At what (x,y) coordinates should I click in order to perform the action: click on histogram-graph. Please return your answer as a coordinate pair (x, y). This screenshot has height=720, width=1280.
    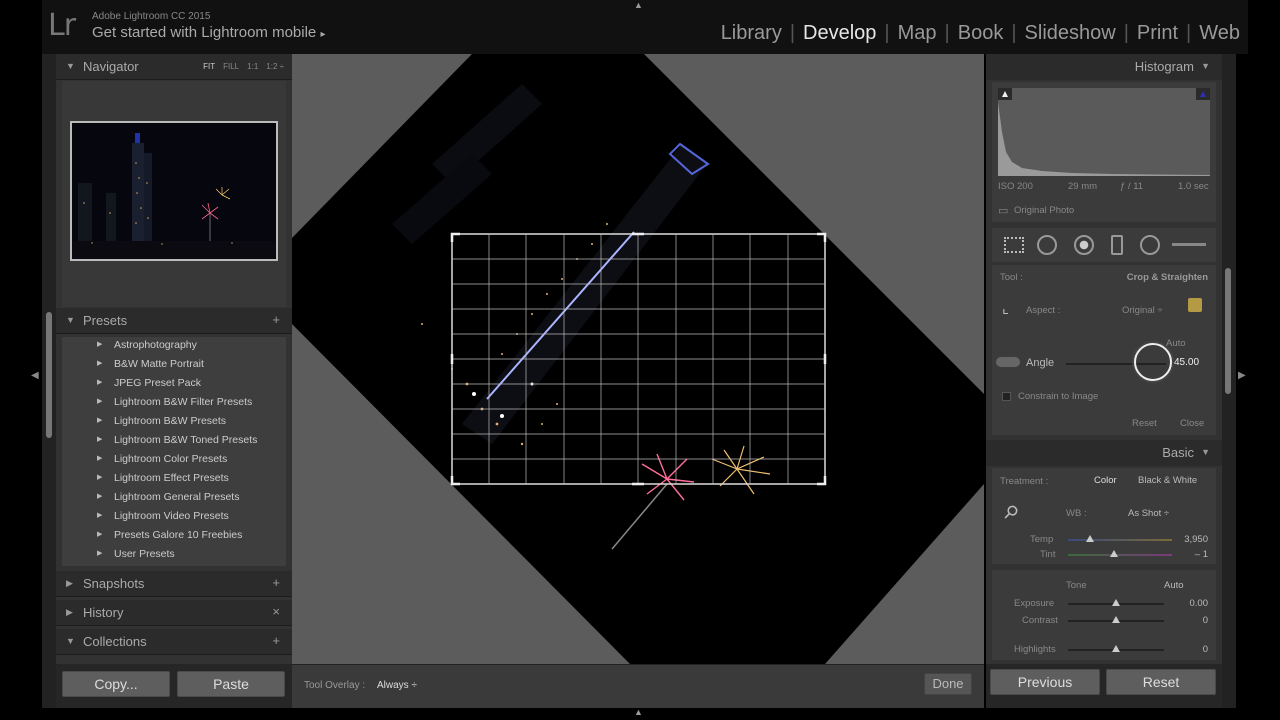
    Looking at the image, I should click on (1104, 132).